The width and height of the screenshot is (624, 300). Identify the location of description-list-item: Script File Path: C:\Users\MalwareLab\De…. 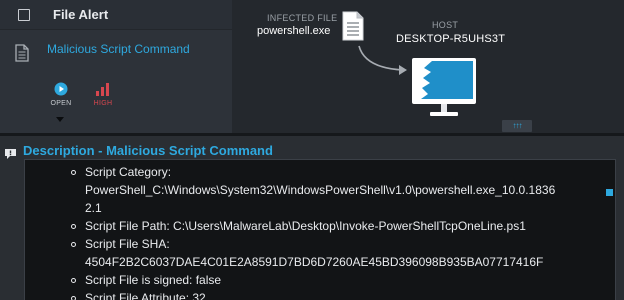
(338, 226).